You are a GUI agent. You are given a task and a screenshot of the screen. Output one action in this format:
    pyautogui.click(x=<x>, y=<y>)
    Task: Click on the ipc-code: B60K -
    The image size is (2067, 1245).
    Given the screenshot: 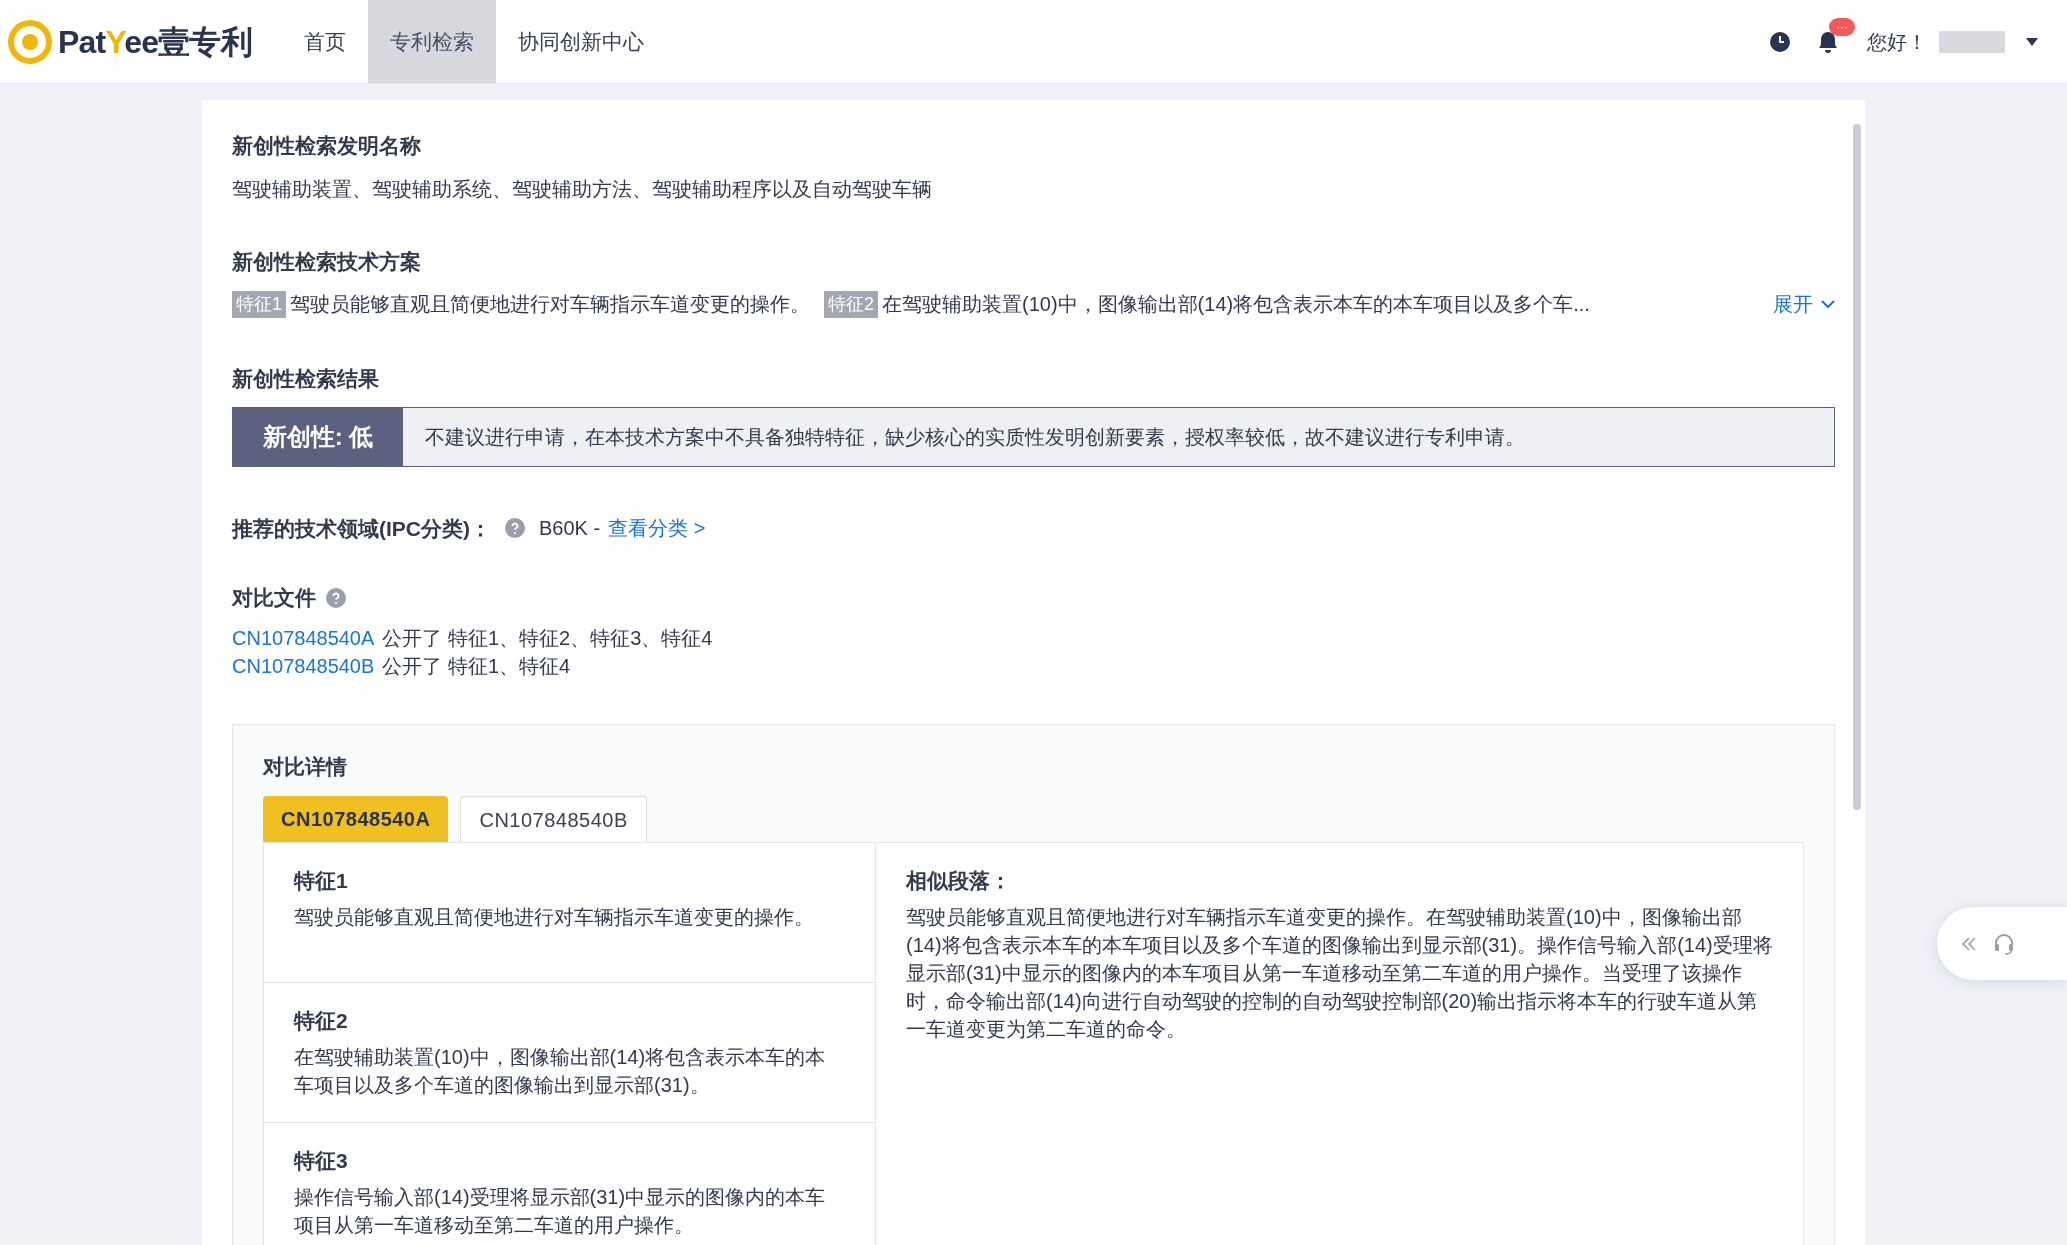 What is the action you would take?
    pyautogui.click(x=570, y=529)
    